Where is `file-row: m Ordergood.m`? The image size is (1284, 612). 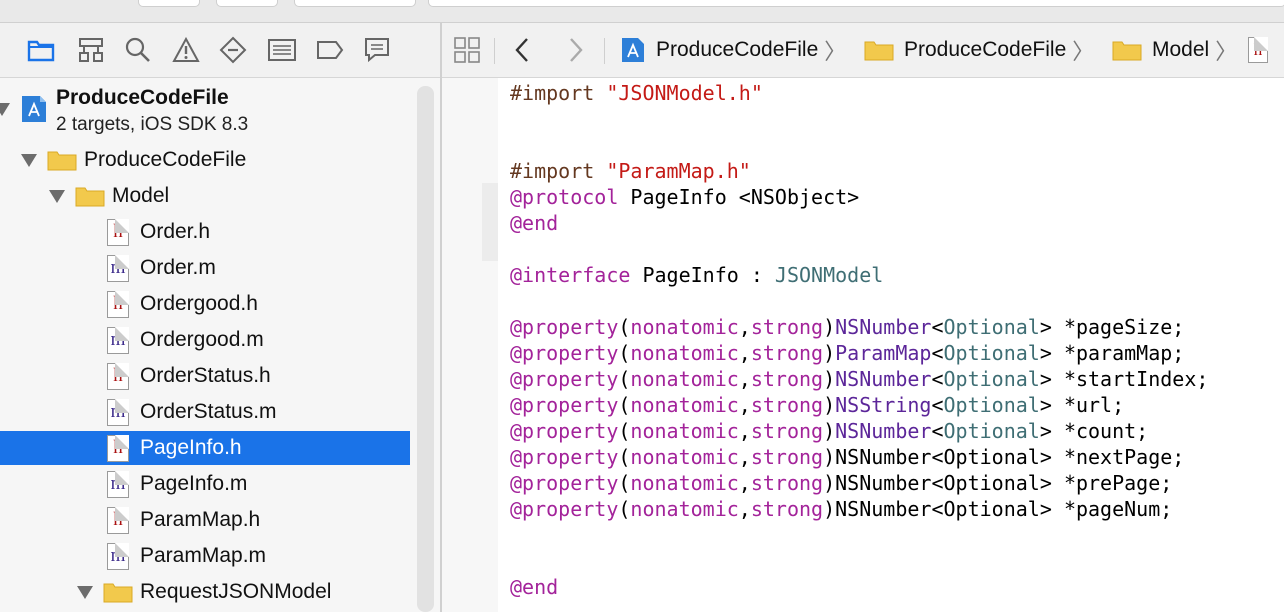 file-row: m Ordergood.m is located at coordinates (205, 340).